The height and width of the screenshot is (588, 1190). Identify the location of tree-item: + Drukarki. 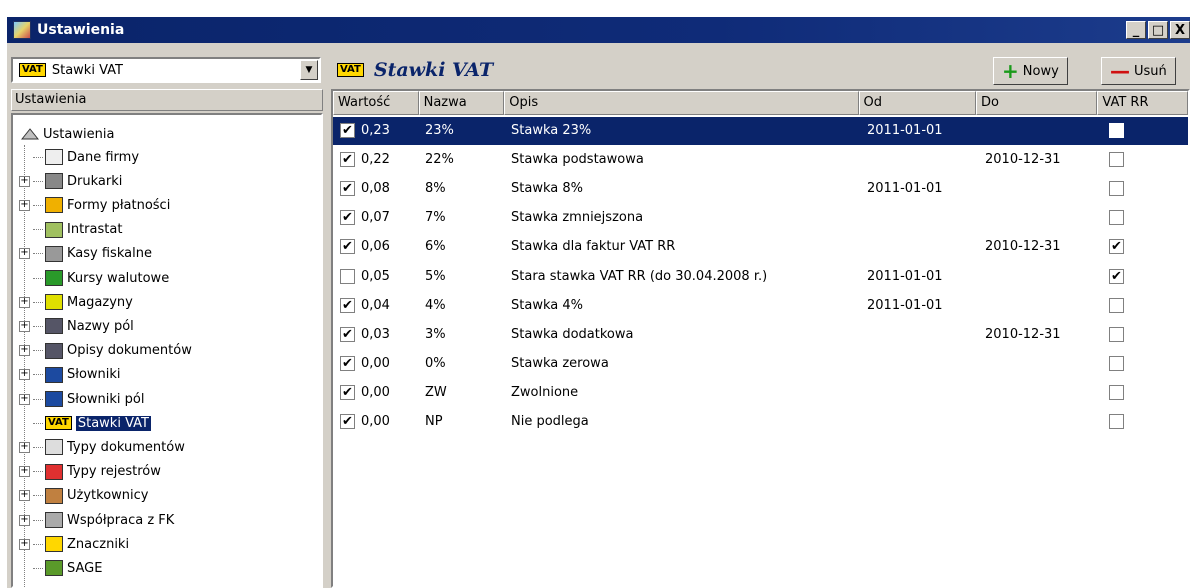
(70, 181).